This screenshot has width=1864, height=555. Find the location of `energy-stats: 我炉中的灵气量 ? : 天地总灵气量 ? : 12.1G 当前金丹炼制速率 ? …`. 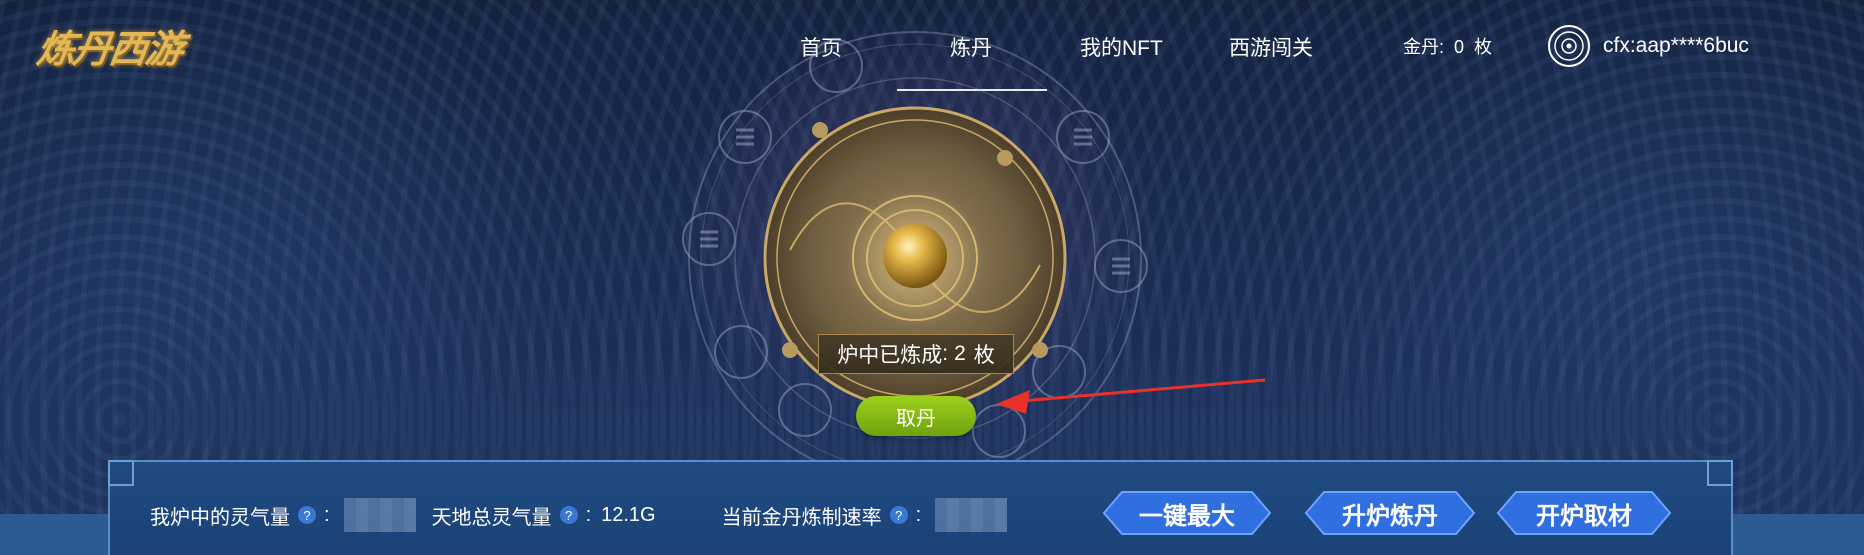

energy-stats: 我炉中的灵气量 ? : 天地总灵气量 ? : 12.1G 当前金丹炼制速率 ? … is located at coordinates (579, 515).